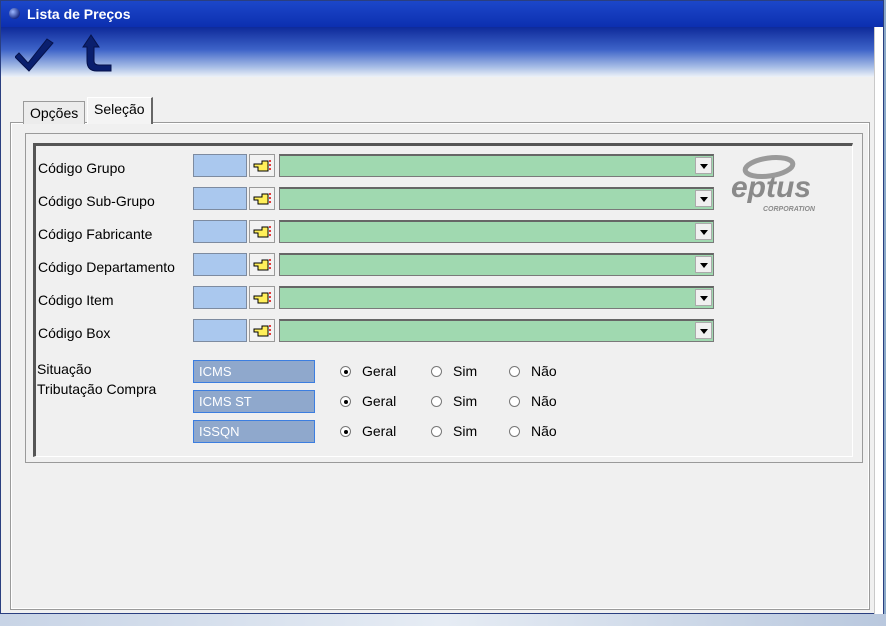 Image resolution: width=886 pixels, height=626 pixels. I want to click on tab-selecao-label: Seleção, so click(119, 109).